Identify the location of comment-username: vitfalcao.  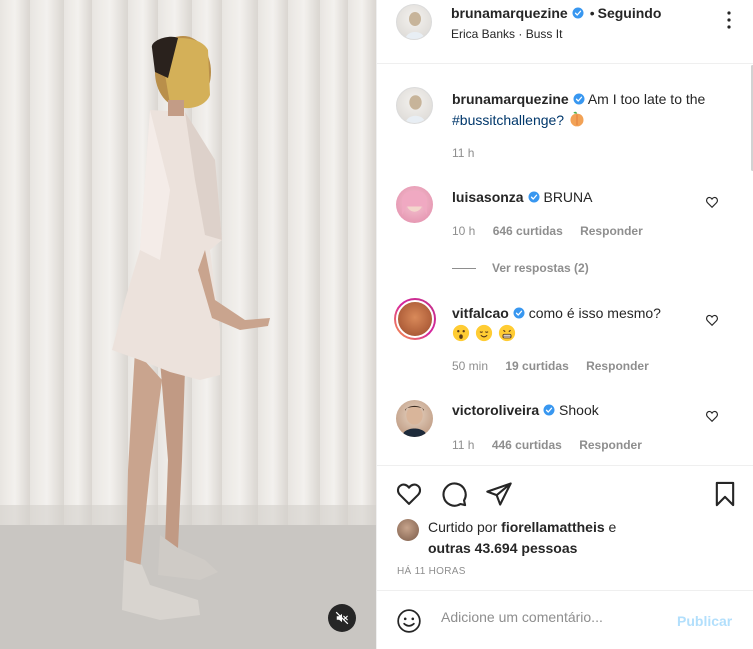
(480, 313).